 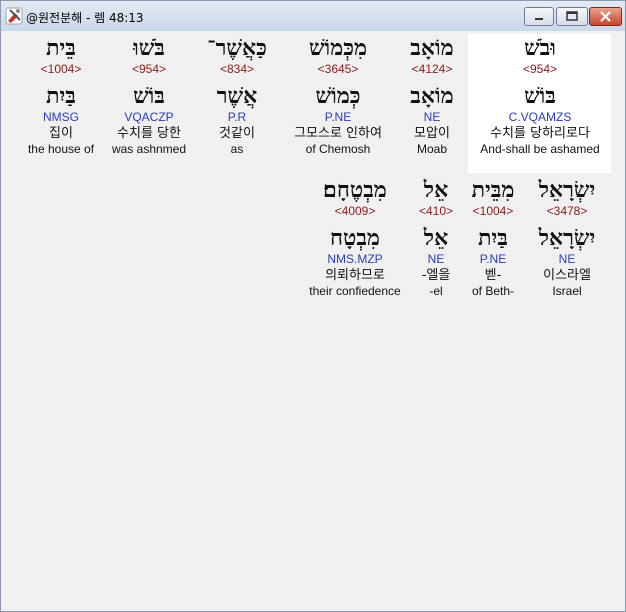 What do you see at coordinates (338, 48) in the screenshot?
I see `hebrew-word: מִכְּמוֹשׁ` at bounding box center [338, 48].